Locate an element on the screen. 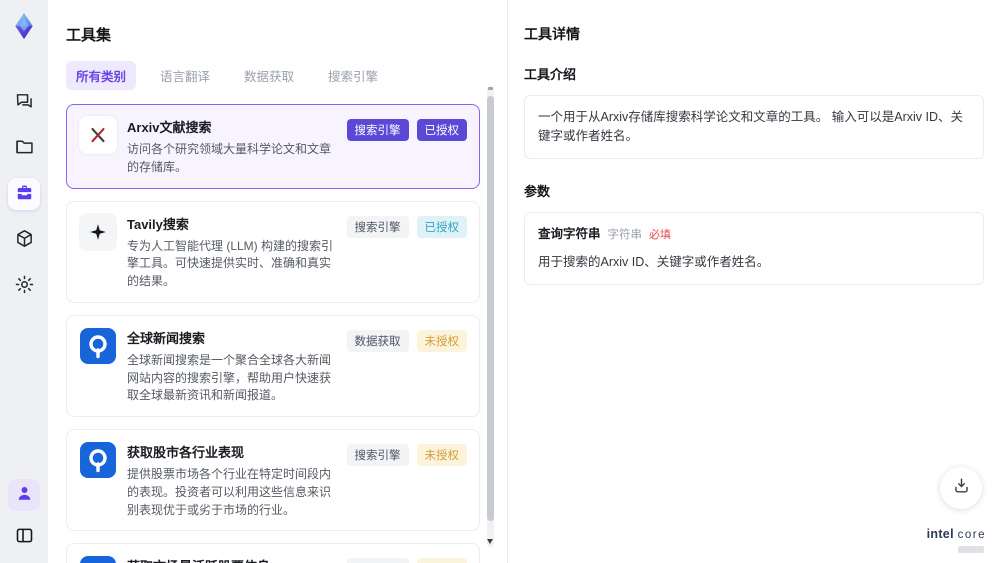 This screenshot has height=563, width=1000. category-badge: 数据获取 is located at coordinates (377, 340).